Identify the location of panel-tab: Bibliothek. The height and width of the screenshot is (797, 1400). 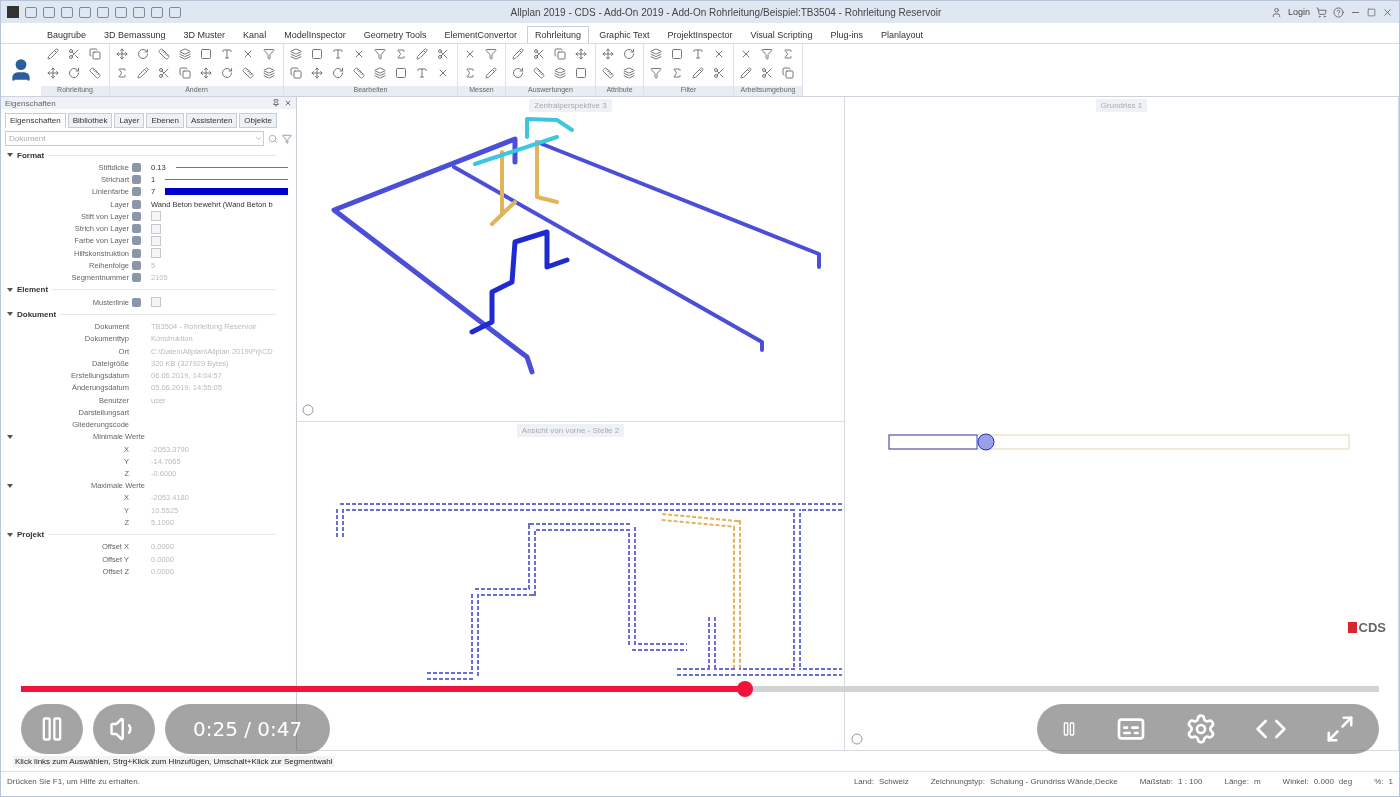
(90, 120).